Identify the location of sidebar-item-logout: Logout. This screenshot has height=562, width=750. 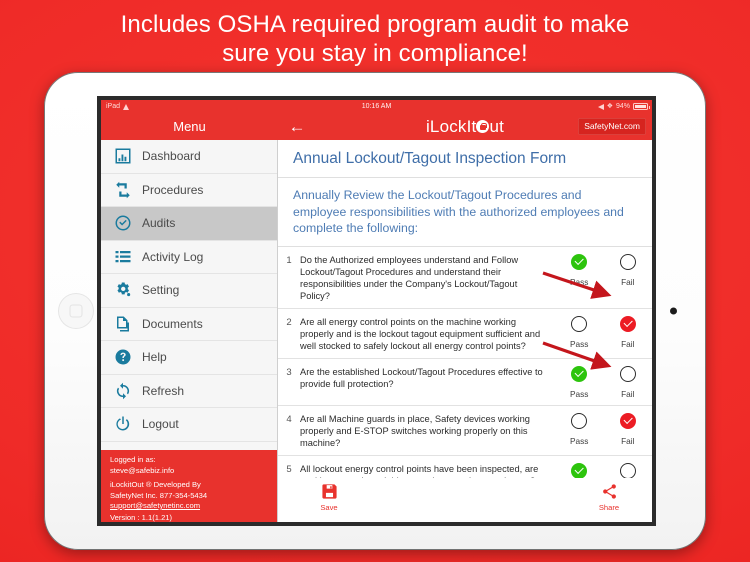
(189, 425).